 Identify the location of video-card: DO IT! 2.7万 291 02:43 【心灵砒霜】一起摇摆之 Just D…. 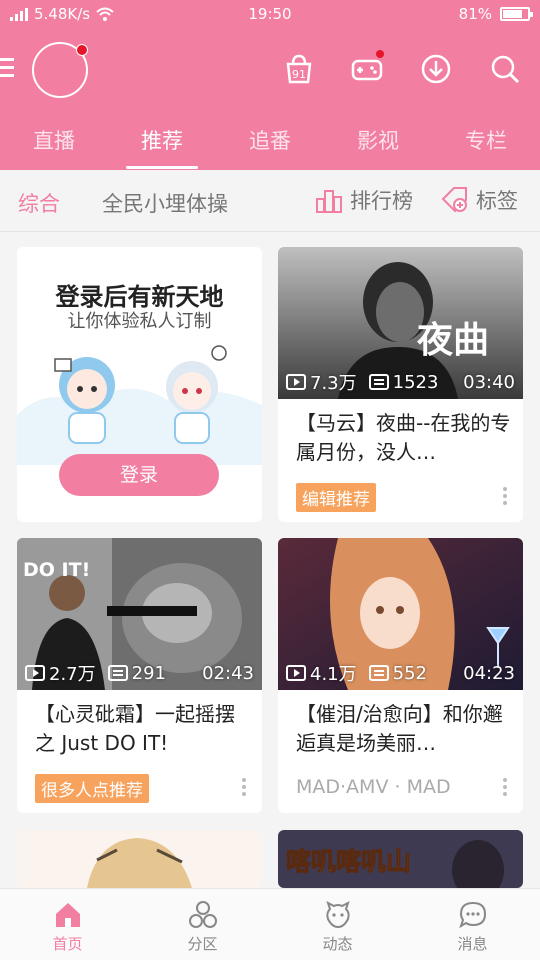
(139, 675).